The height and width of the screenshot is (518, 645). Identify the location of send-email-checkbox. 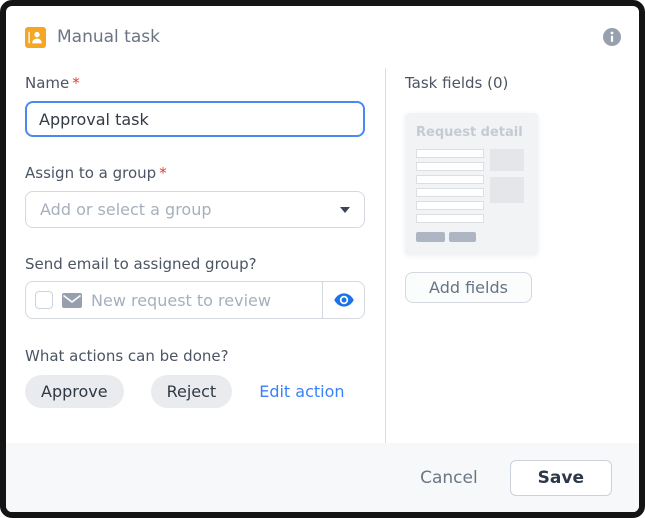
(44, 300).